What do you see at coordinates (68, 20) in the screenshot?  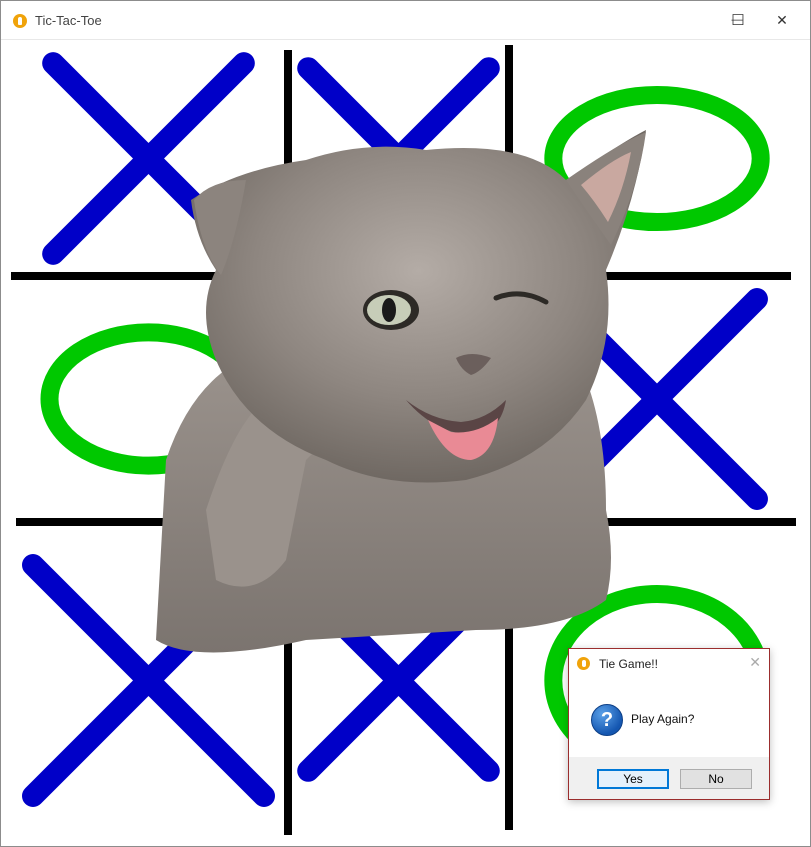 I see `window-title: Tic-Tac-Toe` at bounding box center [68, 20].